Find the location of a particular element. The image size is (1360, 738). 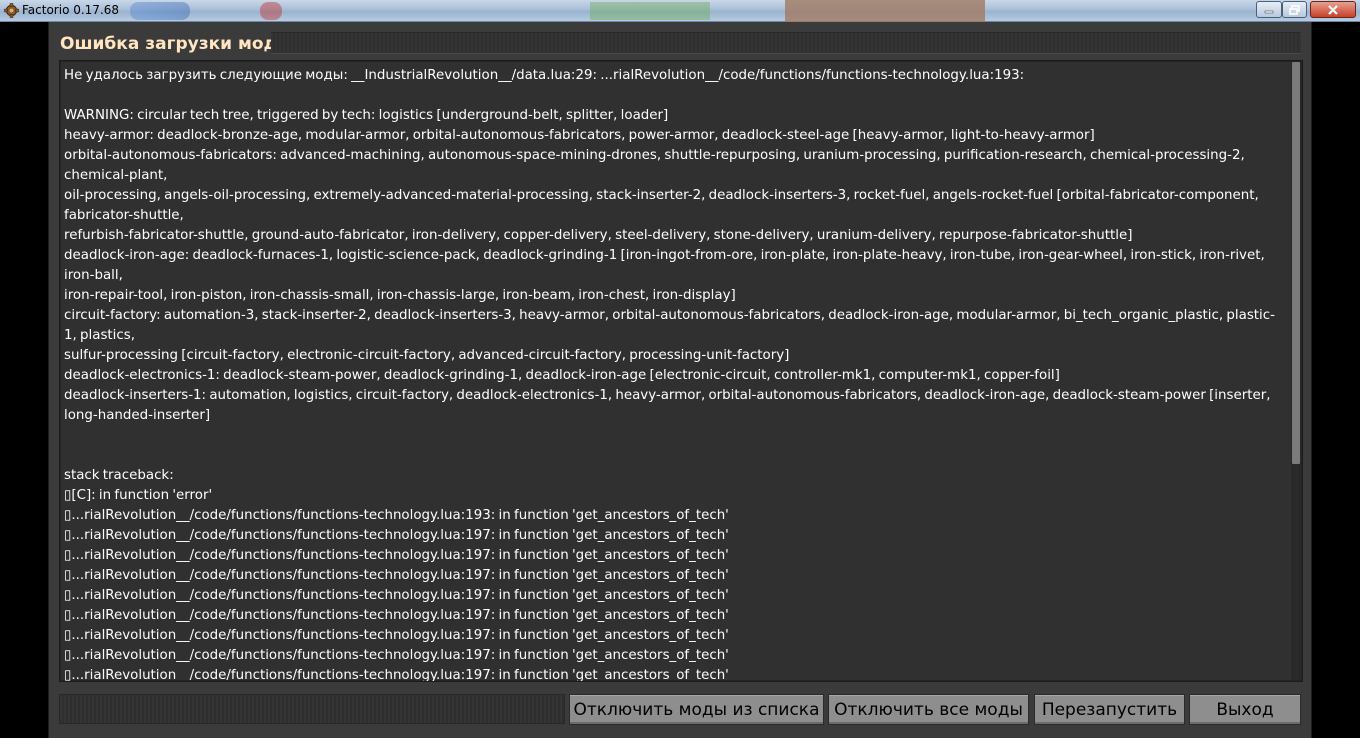

dialog-title: Ошибка загрузки модов is located at coordinates (180, 44).